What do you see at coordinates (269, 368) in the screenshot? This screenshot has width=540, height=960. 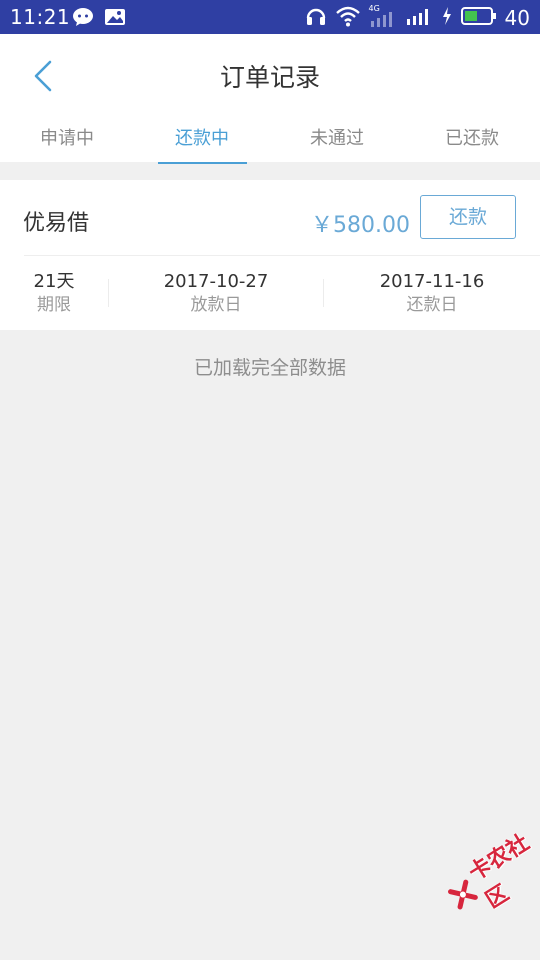 I see `list-end-text: 已加载完全部数据` at bounding box center [269, 368].